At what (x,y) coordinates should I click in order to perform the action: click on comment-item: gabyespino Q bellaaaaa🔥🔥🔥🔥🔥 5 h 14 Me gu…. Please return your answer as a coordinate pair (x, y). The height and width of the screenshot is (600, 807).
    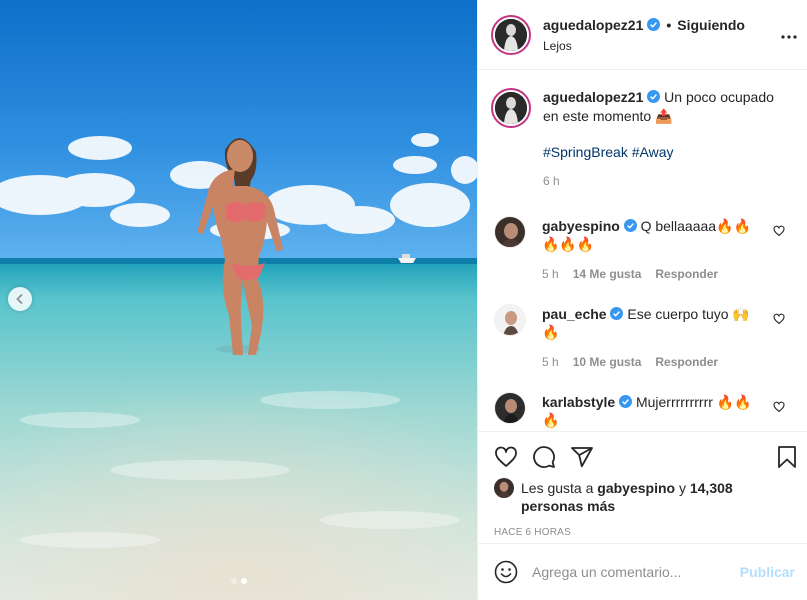
    Looking at the image, I should click on (643, 249).